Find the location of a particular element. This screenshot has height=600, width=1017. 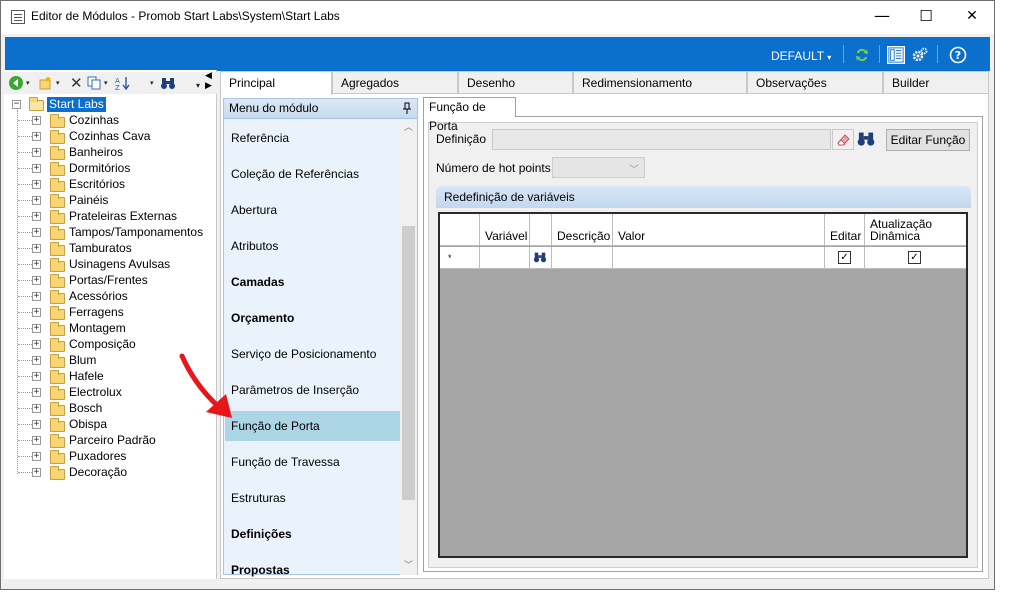

col-editar: Editar is located at coordinates (845, 229).